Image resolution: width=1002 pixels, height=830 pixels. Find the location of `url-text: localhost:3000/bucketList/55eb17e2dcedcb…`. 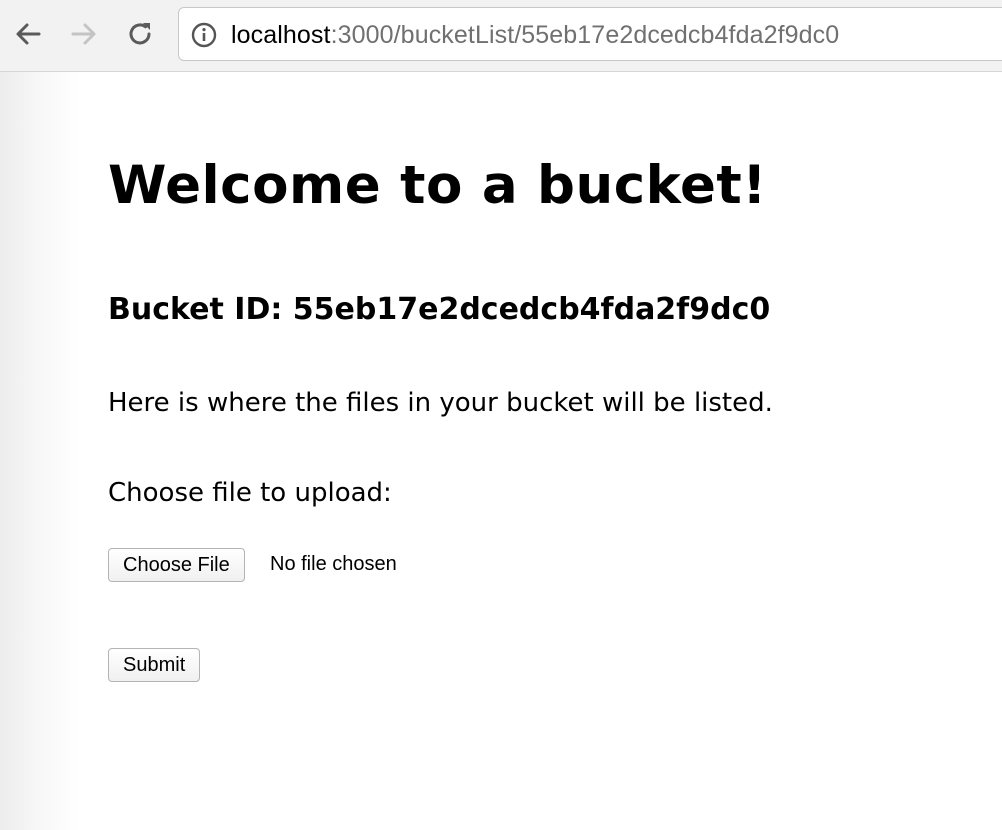

url-text: localhost:3000/bucketList/55eb17e2dcedcb… is located at coordinates (535, 35).